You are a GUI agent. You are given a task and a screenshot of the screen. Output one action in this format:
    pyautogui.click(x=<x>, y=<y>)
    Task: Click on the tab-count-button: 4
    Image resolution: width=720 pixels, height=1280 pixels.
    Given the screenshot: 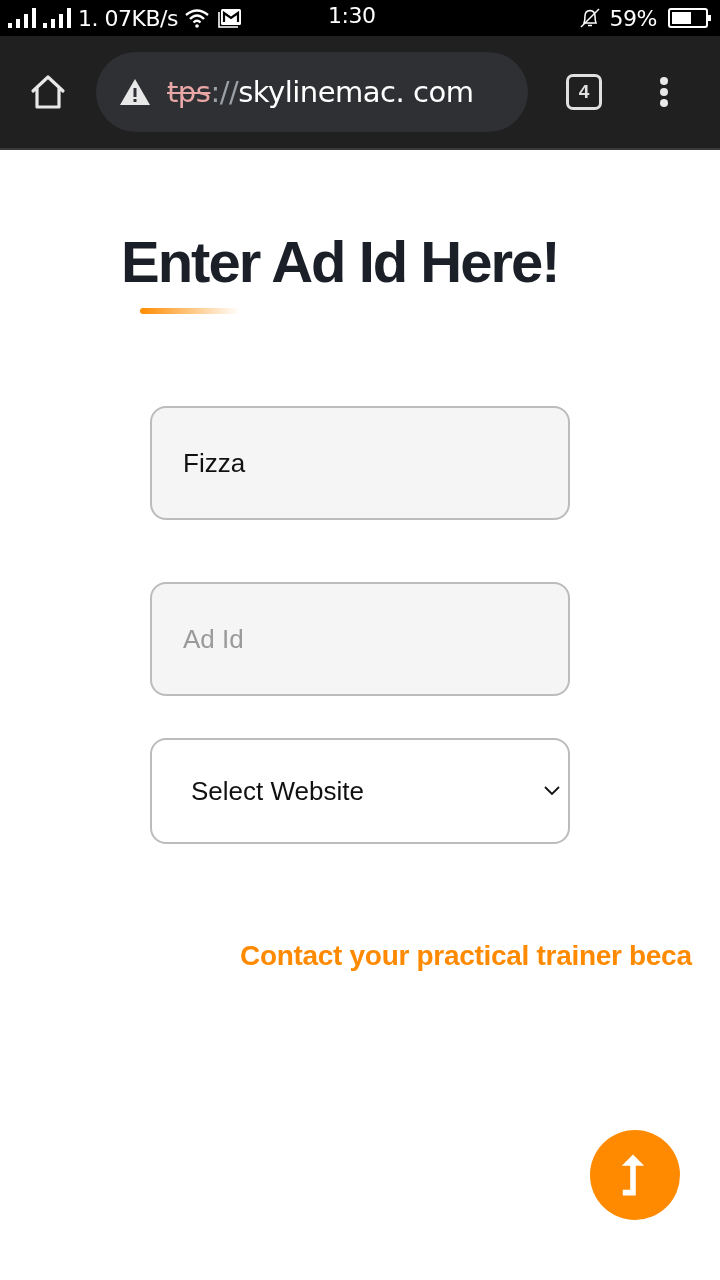 What is the action you would take?
    pyautogui.click(x=584, y=92)
    